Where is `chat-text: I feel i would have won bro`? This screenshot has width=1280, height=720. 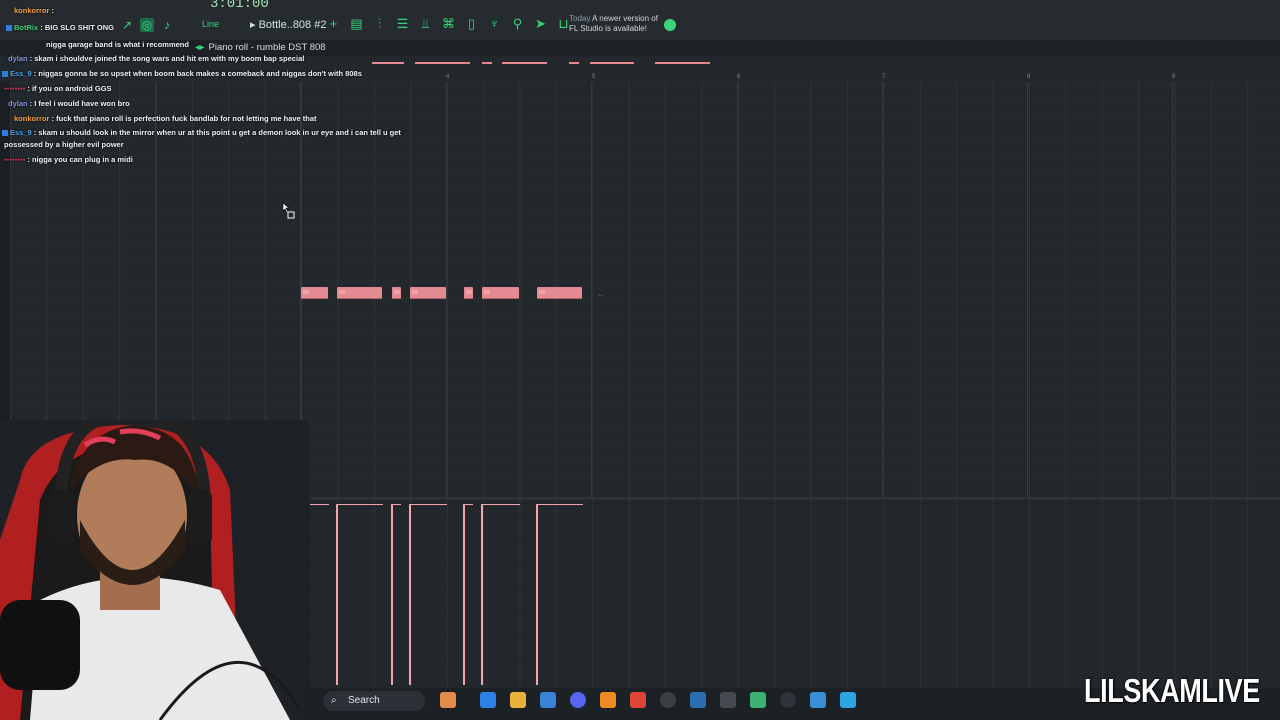 chat-text: I feel i would have won bro is located at coordinates (82, 103).